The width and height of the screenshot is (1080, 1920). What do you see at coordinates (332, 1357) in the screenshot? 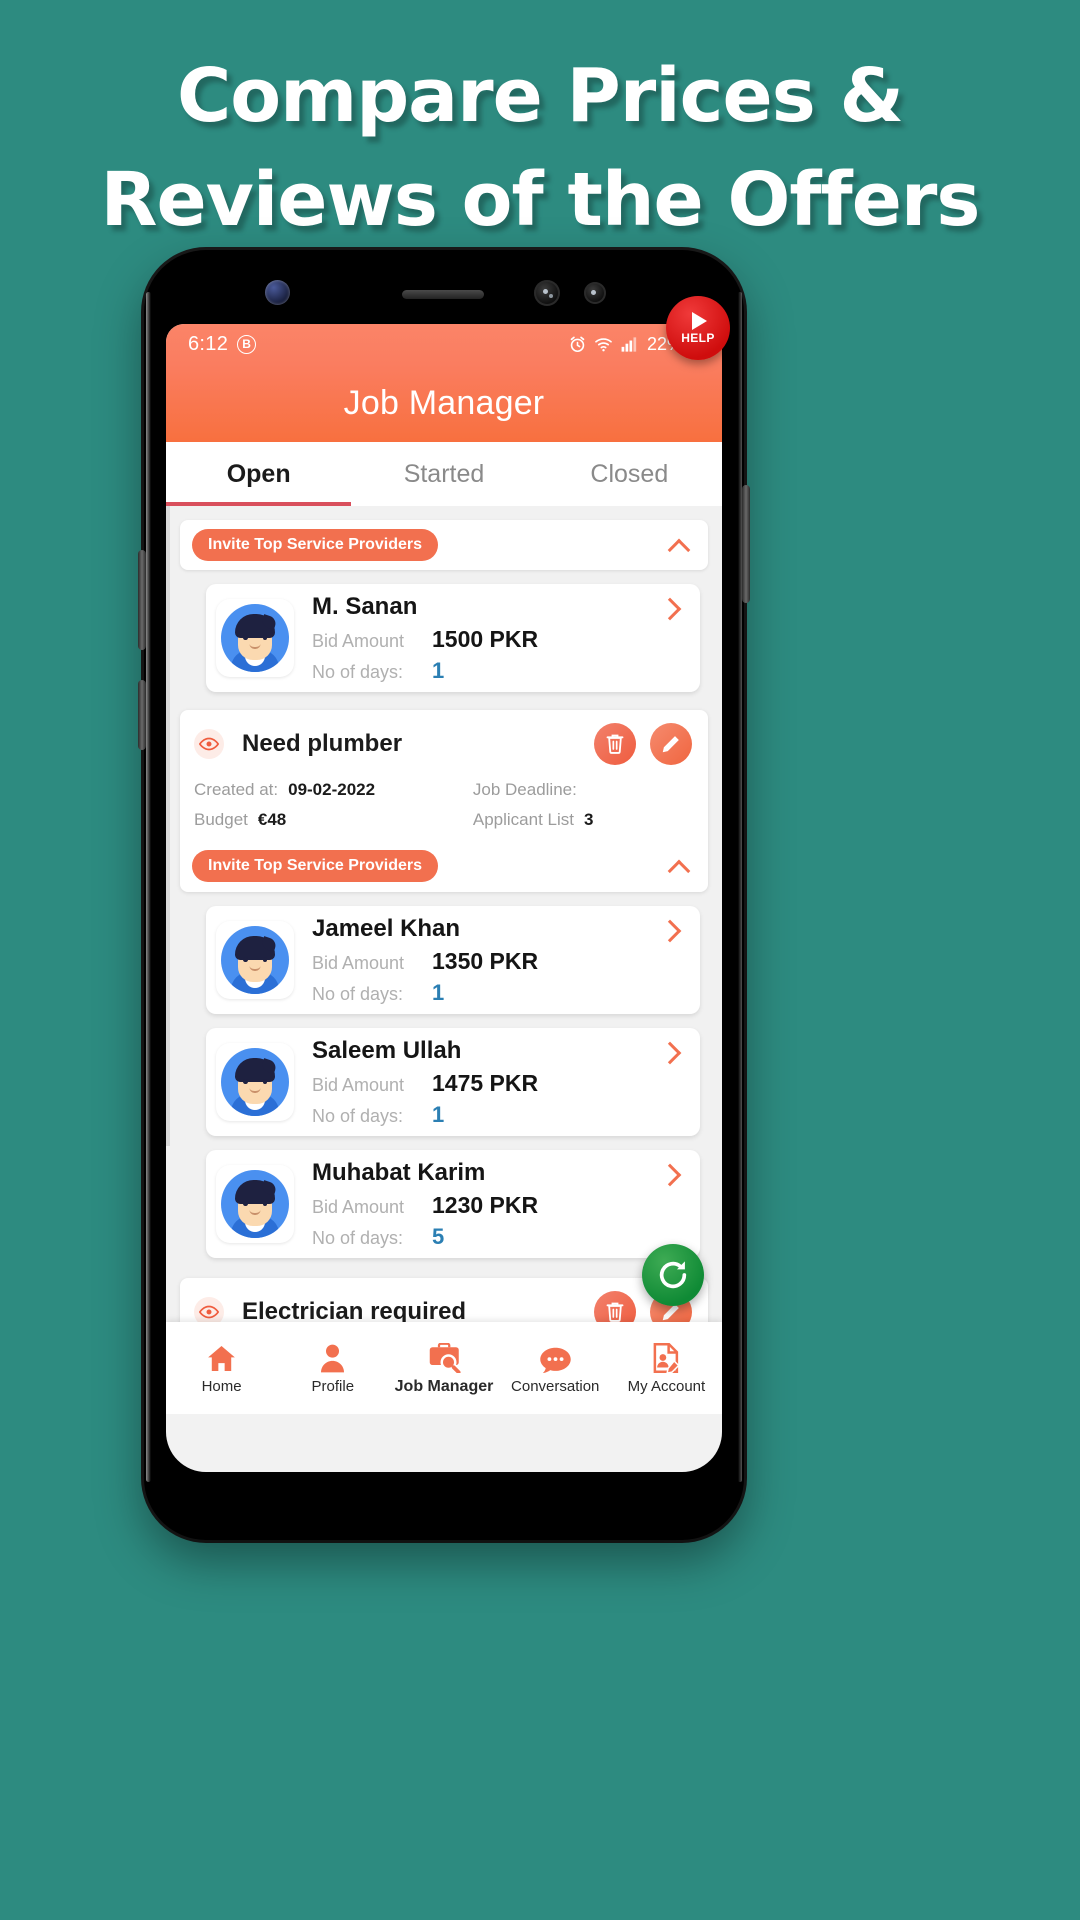
I see `person-icon` at bounding box center [332, 1357].